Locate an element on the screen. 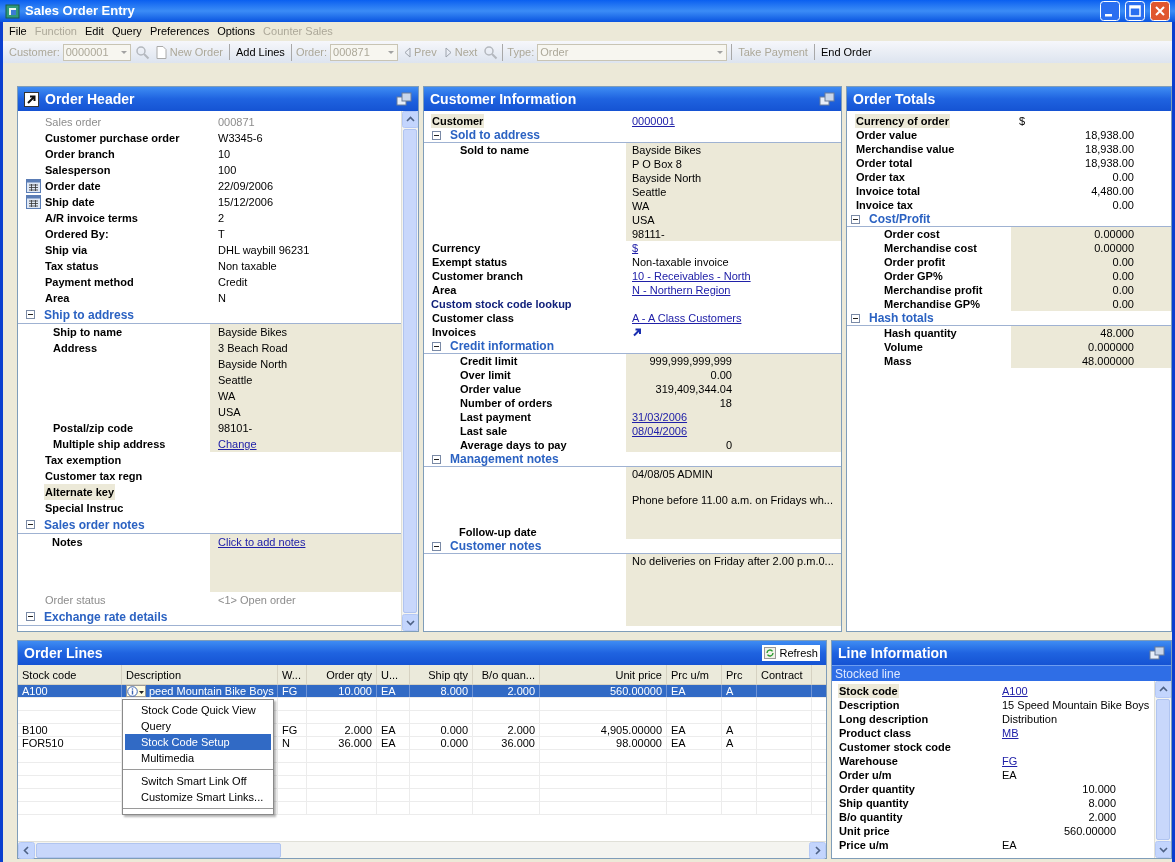 The height and width of the screenshot is (862, 1175). value-link: N - Northern Region is located at coordinates (681, 290).